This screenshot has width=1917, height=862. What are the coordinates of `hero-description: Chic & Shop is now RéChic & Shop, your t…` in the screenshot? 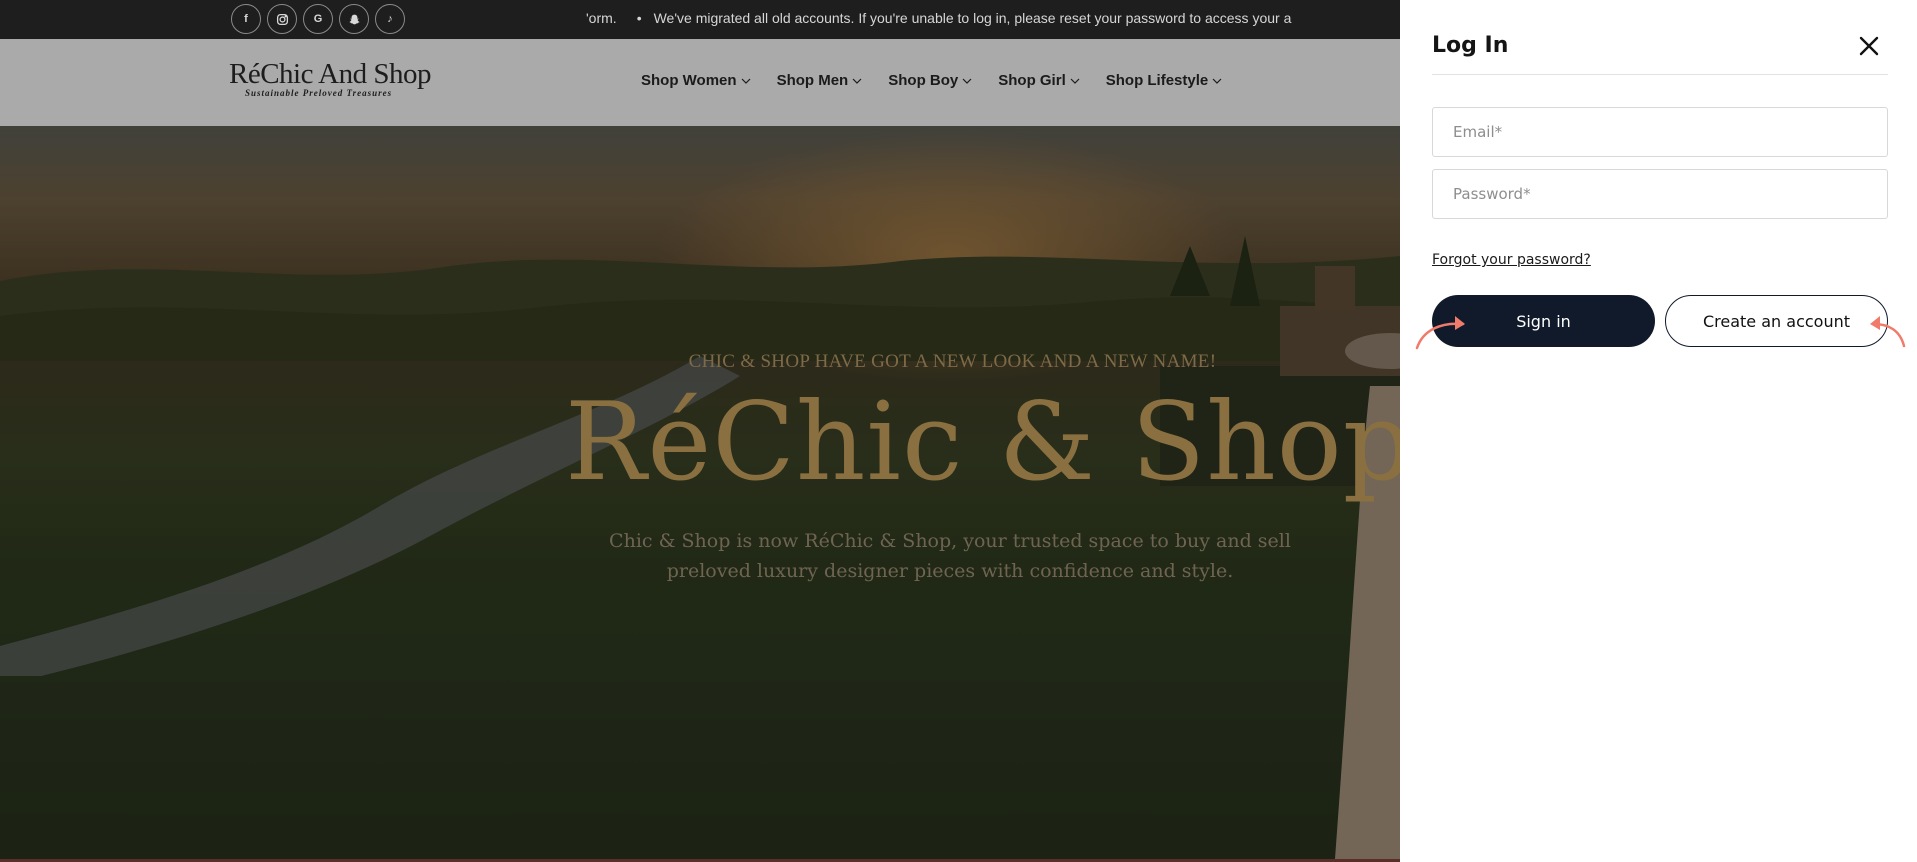 It's located at (950, 556).